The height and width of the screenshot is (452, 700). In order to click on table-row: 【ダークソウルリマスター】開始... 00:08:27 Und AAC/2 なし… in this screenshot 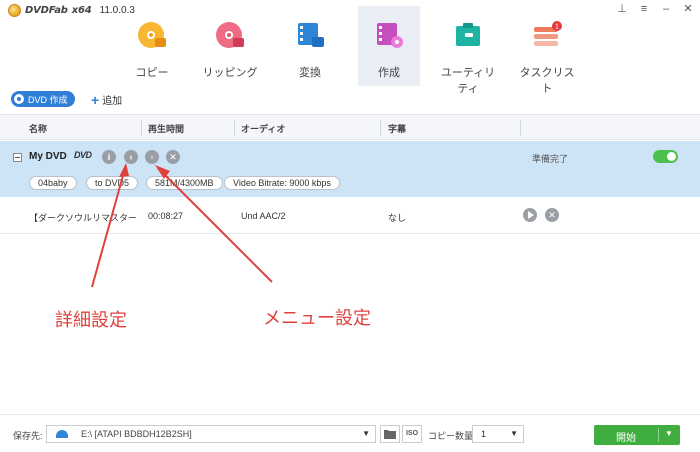, I will do `click(350, 216)`.